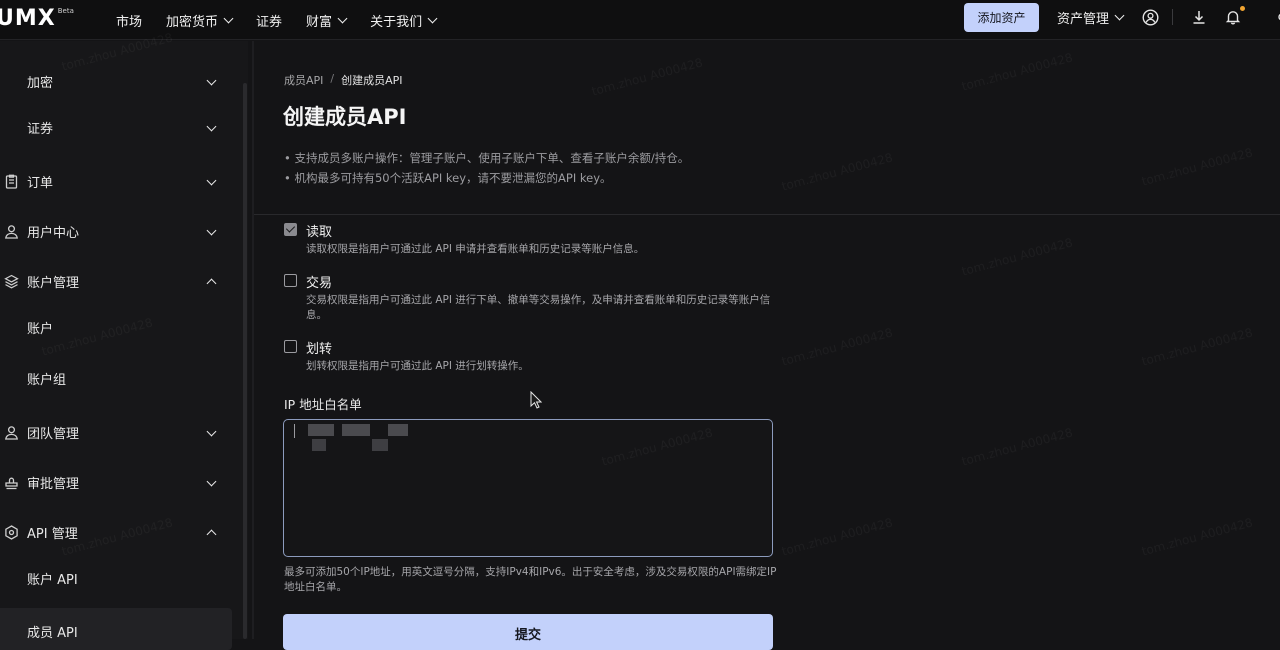 The width and height of the screenshot is (1280, 650). What do you see at coordinates (396, 22) in the screenshot?
I see `nav-label: 关于我们` at bounding box center [396, 22].